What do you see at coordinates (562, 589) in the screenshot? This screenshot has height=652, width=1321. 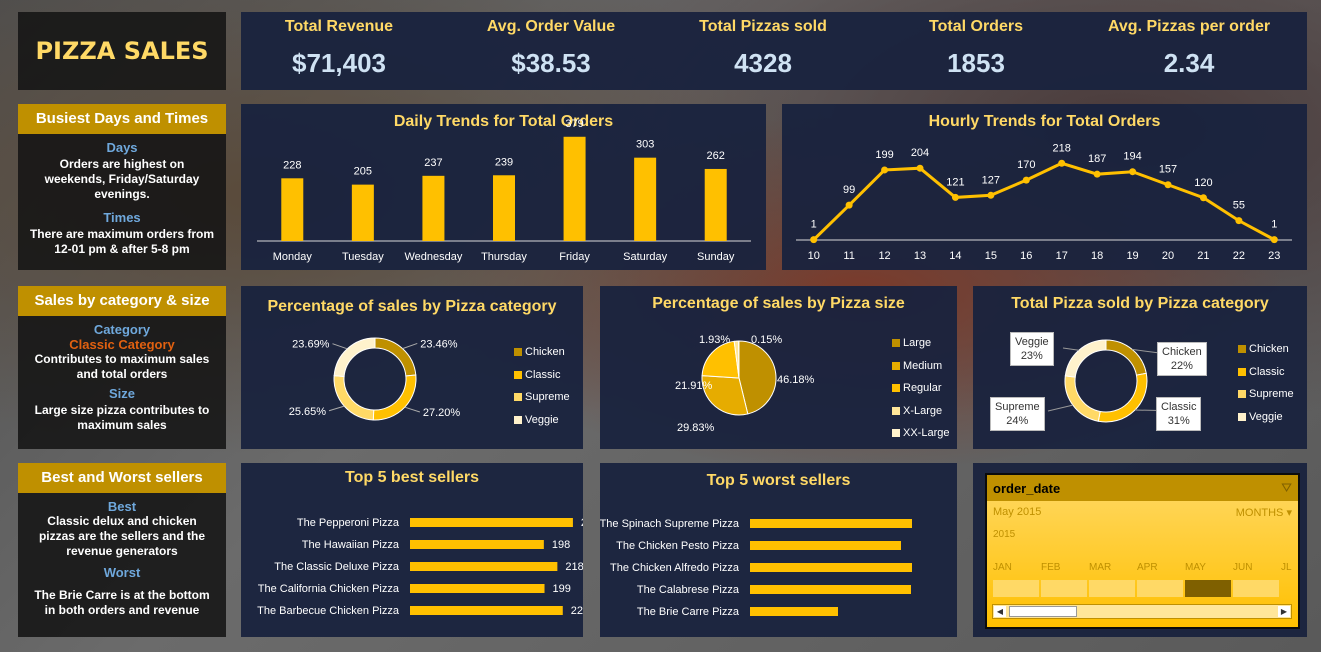 I see `data-label: 199` at bounding box center [562, 589].